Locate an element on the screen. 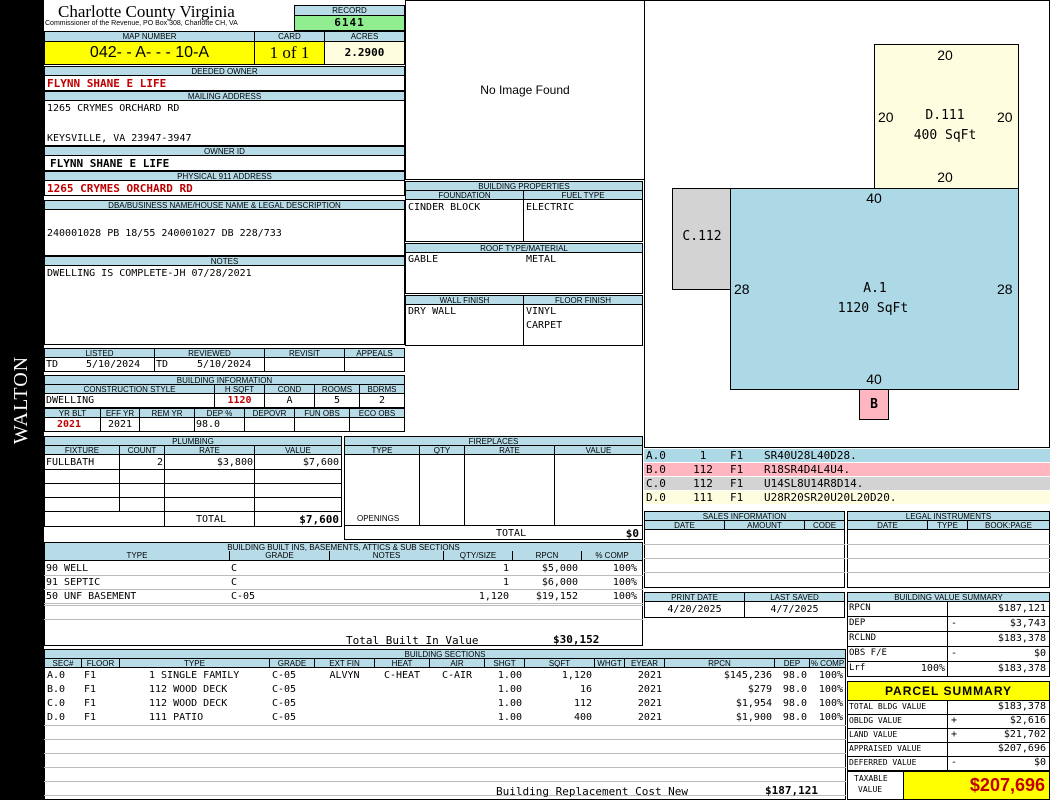  bvs-sign: - is located at coordinates (954, 623).